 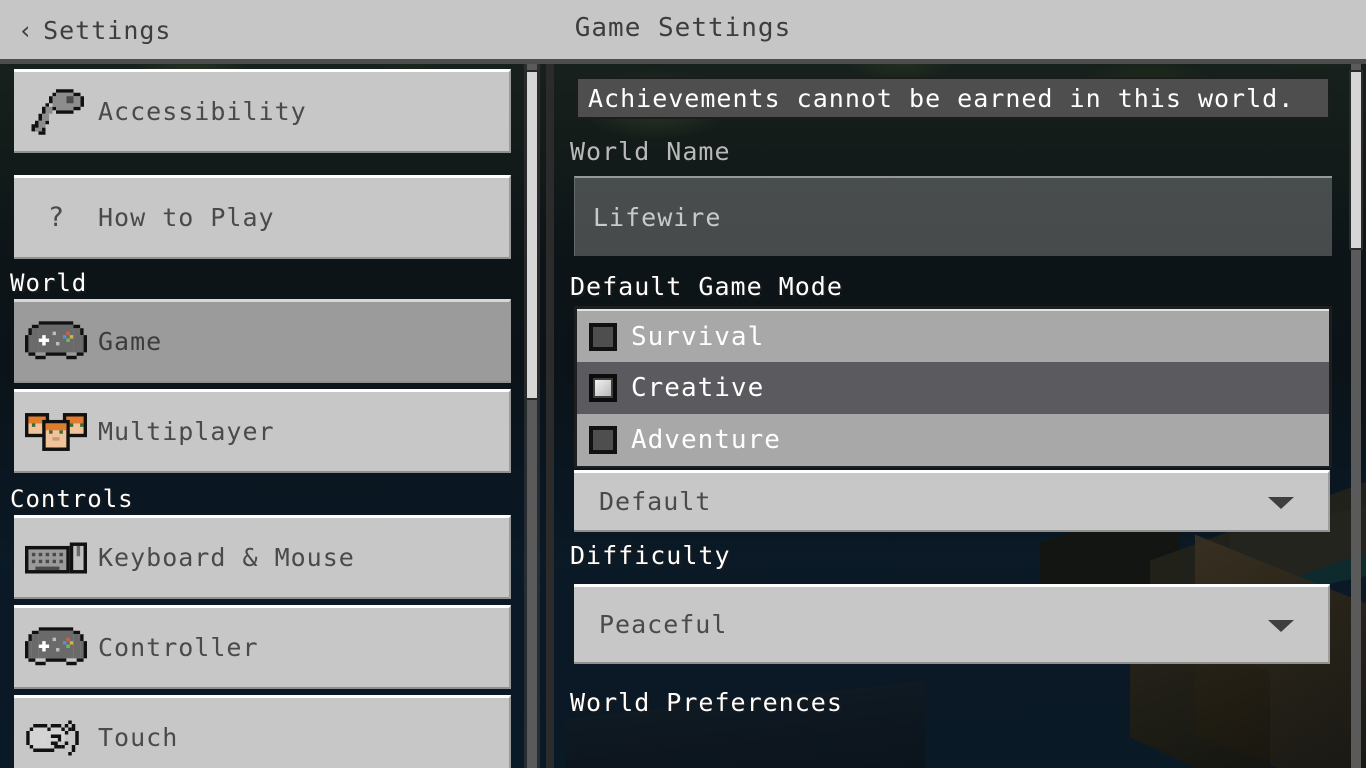 I want to click on game-mode-label: Creative, so click(x=698, y=388).